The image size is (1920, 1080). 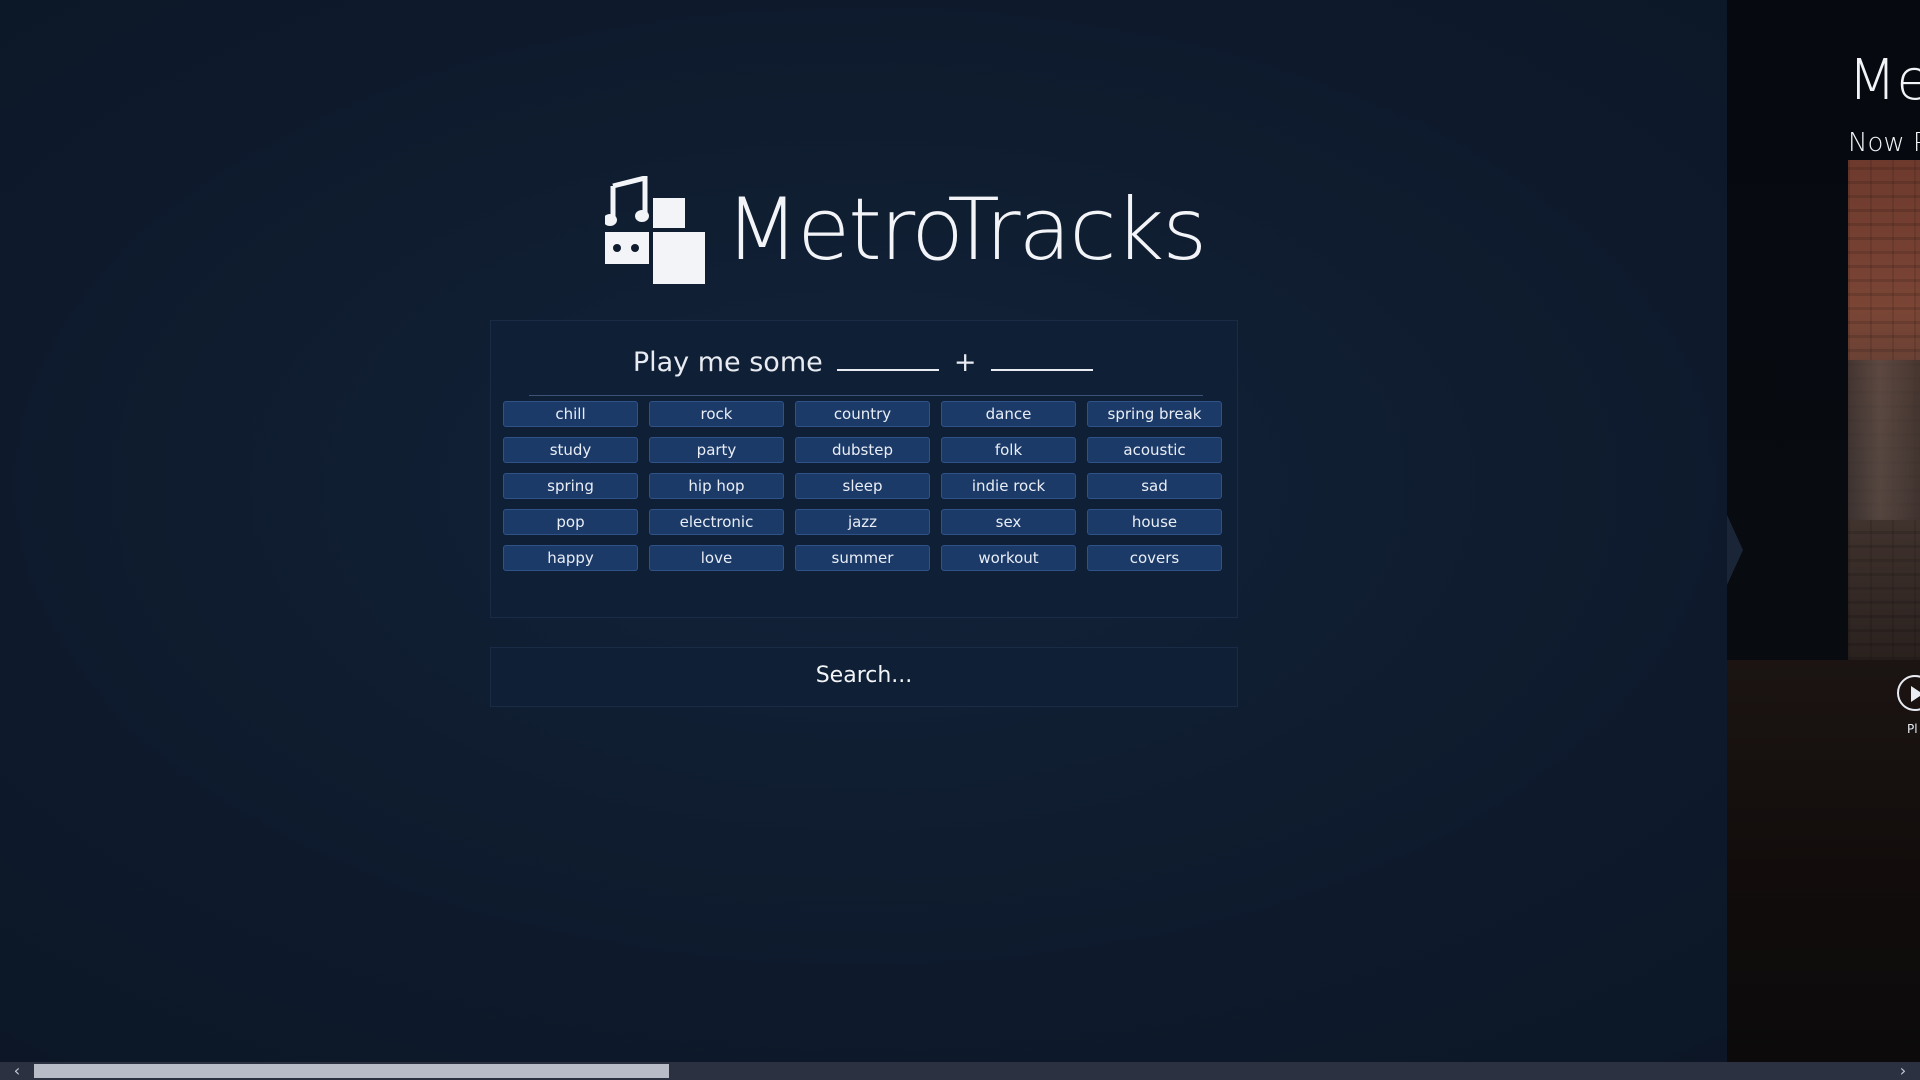 What do you see at coordinates (1154, 414) in the screenshot?
I see `tag-button: spring break` at bounding box center [1154, 414].